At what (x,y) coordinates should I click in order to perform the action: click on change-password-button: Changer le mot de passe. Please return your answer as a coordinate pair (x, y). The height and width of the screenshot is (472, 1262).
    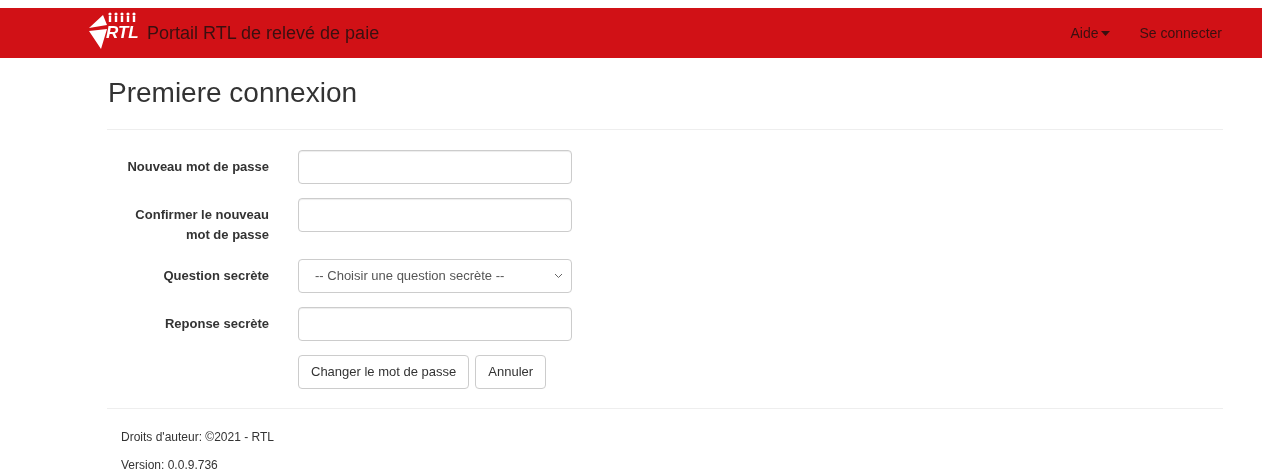
    Looking at the image, I should click on (384, 371).